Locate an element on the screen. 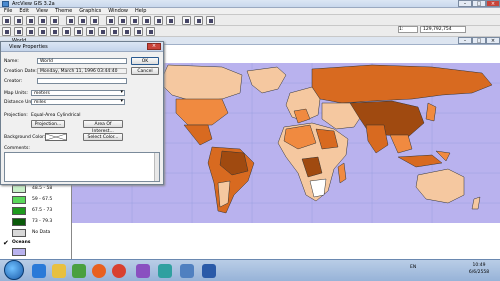 The width and height of the screenshot is (500, 281). arcview-taskbar-icon is located at coordinates (165, 271).